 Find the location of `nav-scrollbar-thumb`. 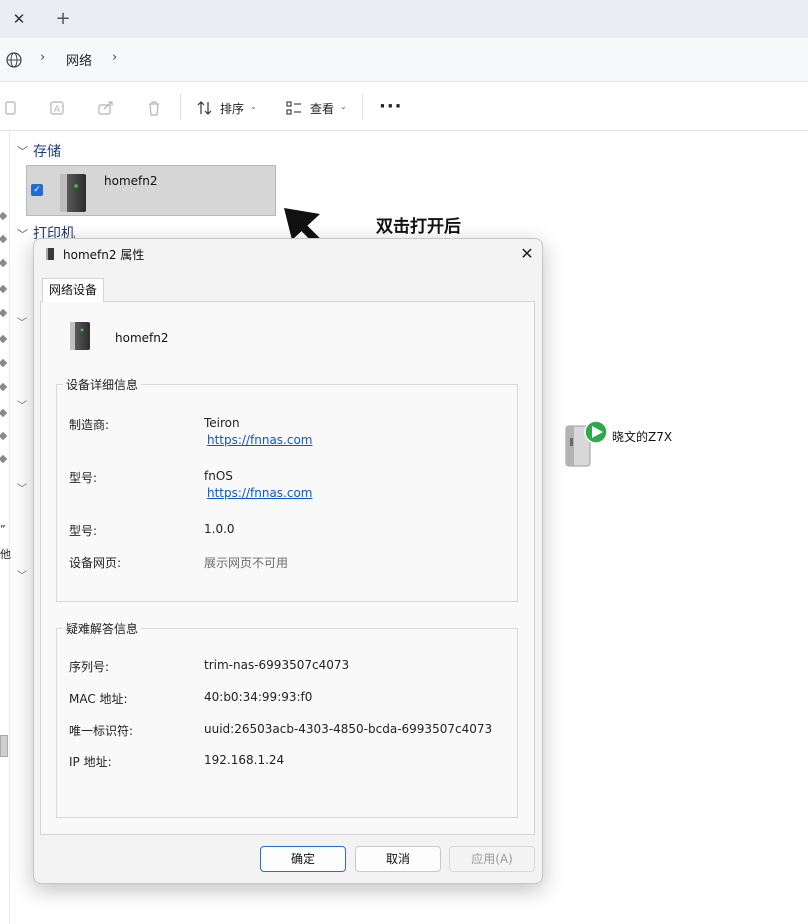

nav-scrollbar-thumb is located at coordinates (4, 746).